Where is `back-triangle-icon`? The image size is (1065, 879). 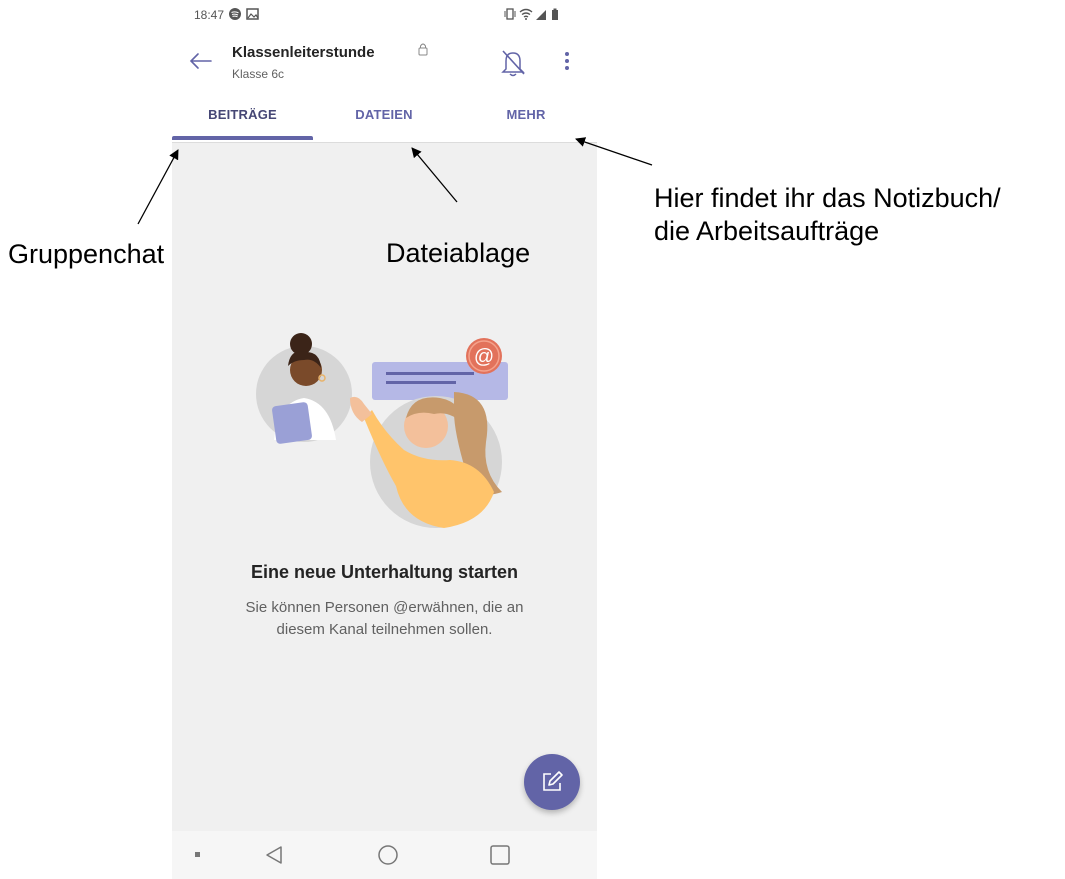
back-triangle-icon is located at coordinates (274, 855).